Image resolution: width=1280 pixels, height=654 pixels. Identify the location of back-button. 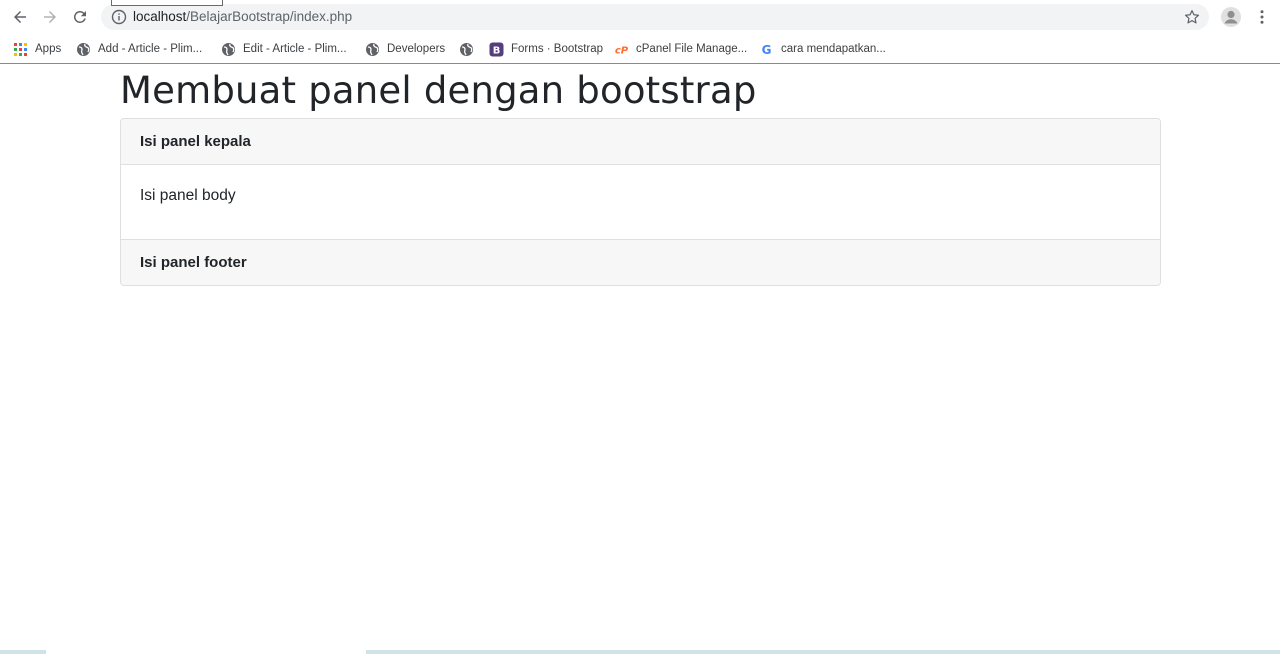
(20, 17).